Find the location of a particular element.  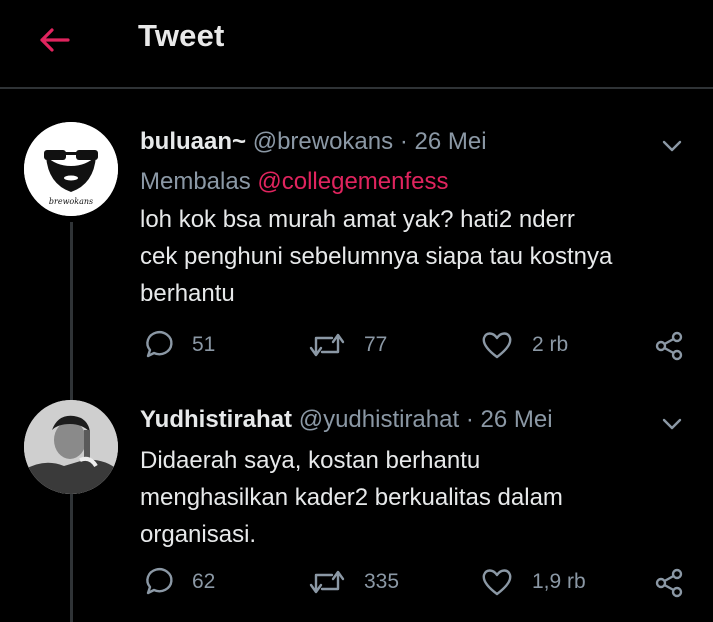

retweet-button: 335 is located at coordinates (353, 582).